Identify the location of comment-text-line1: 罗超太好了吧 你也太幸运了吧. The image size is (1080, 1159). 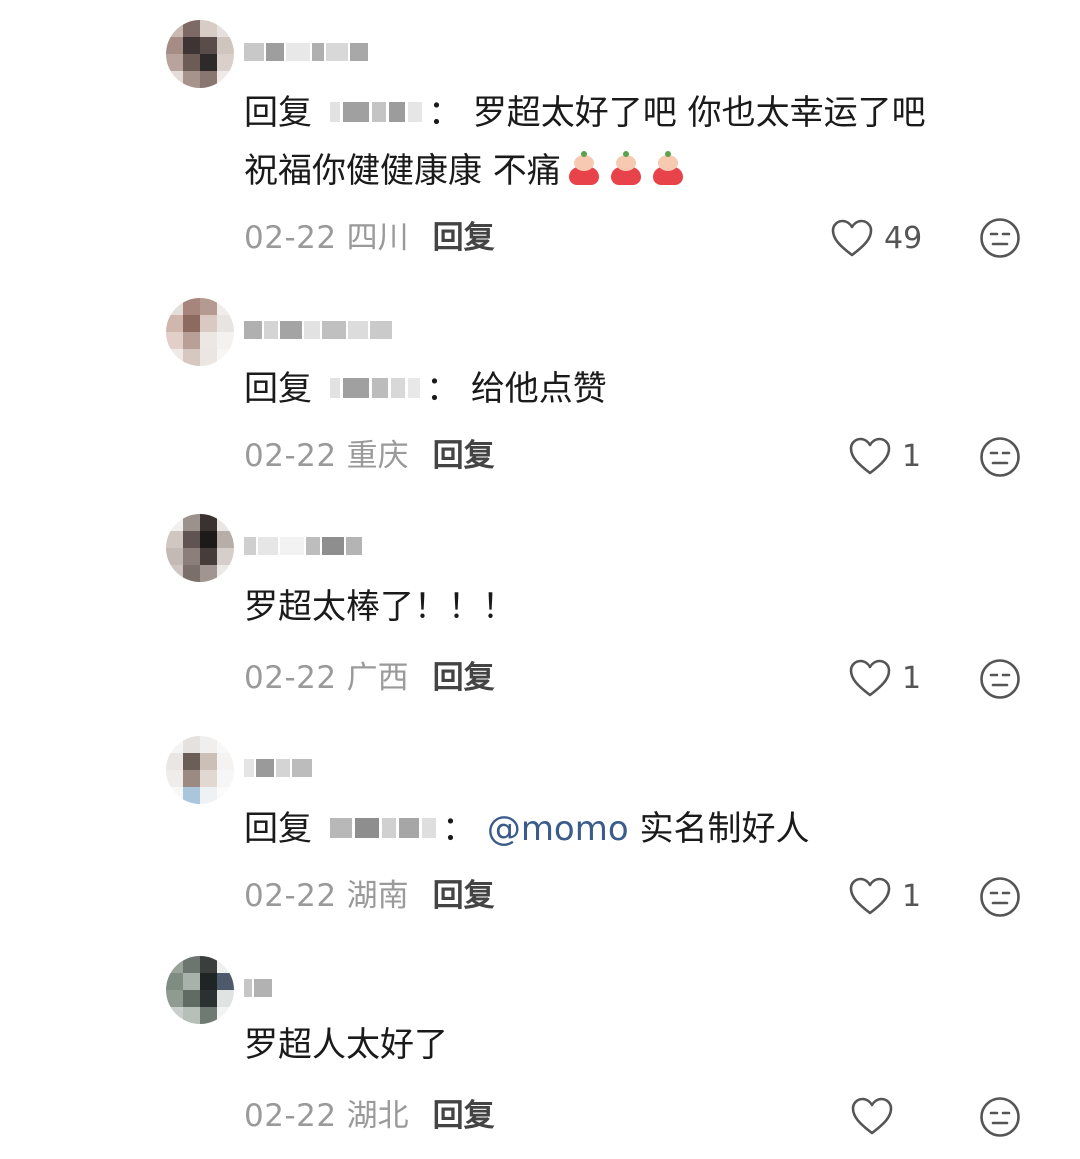
(699, 113).